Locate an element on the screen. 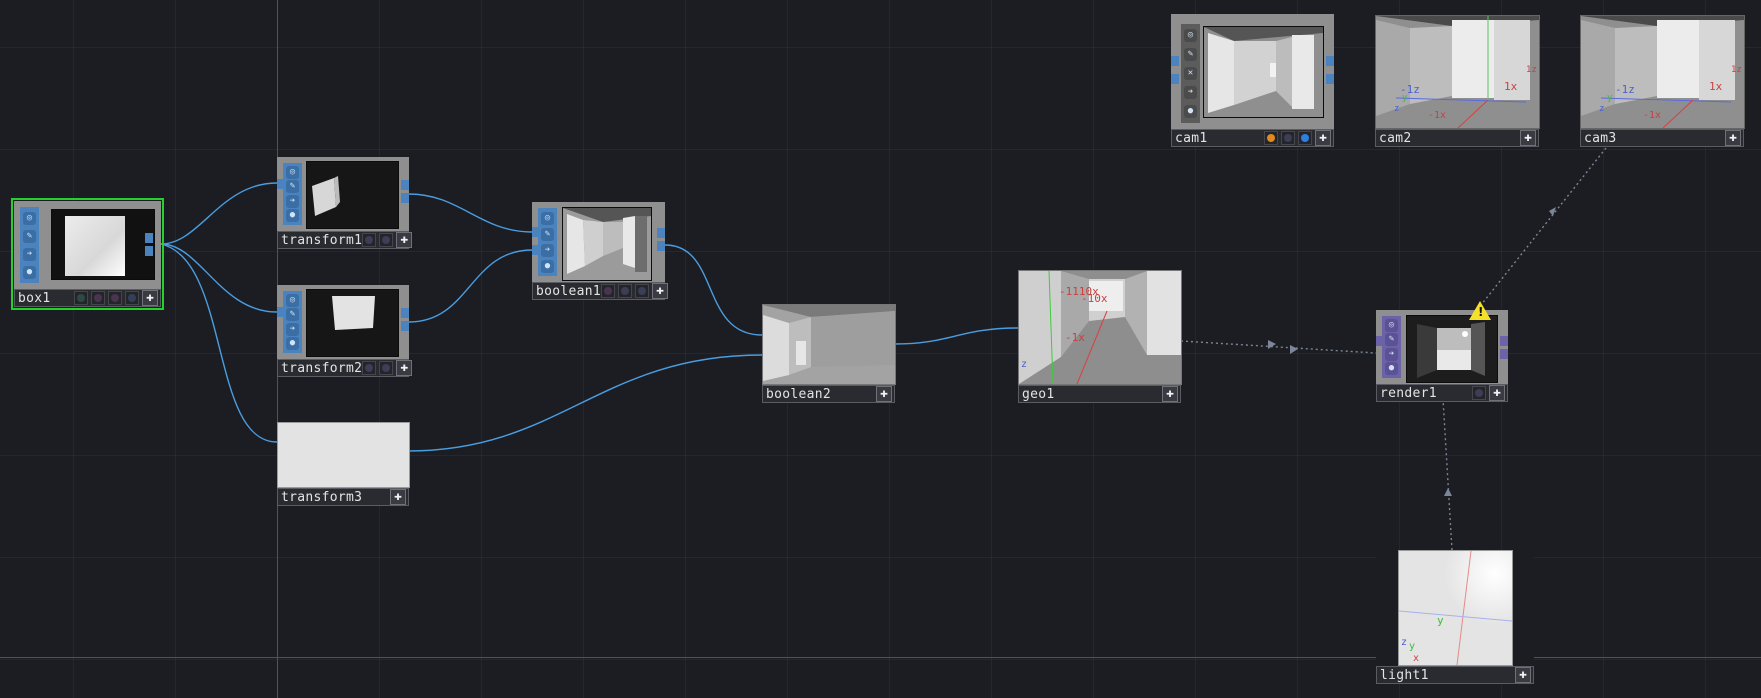 The image size is (1761, 698). close-icon: ✕ is located at coordinates (1190, 73).